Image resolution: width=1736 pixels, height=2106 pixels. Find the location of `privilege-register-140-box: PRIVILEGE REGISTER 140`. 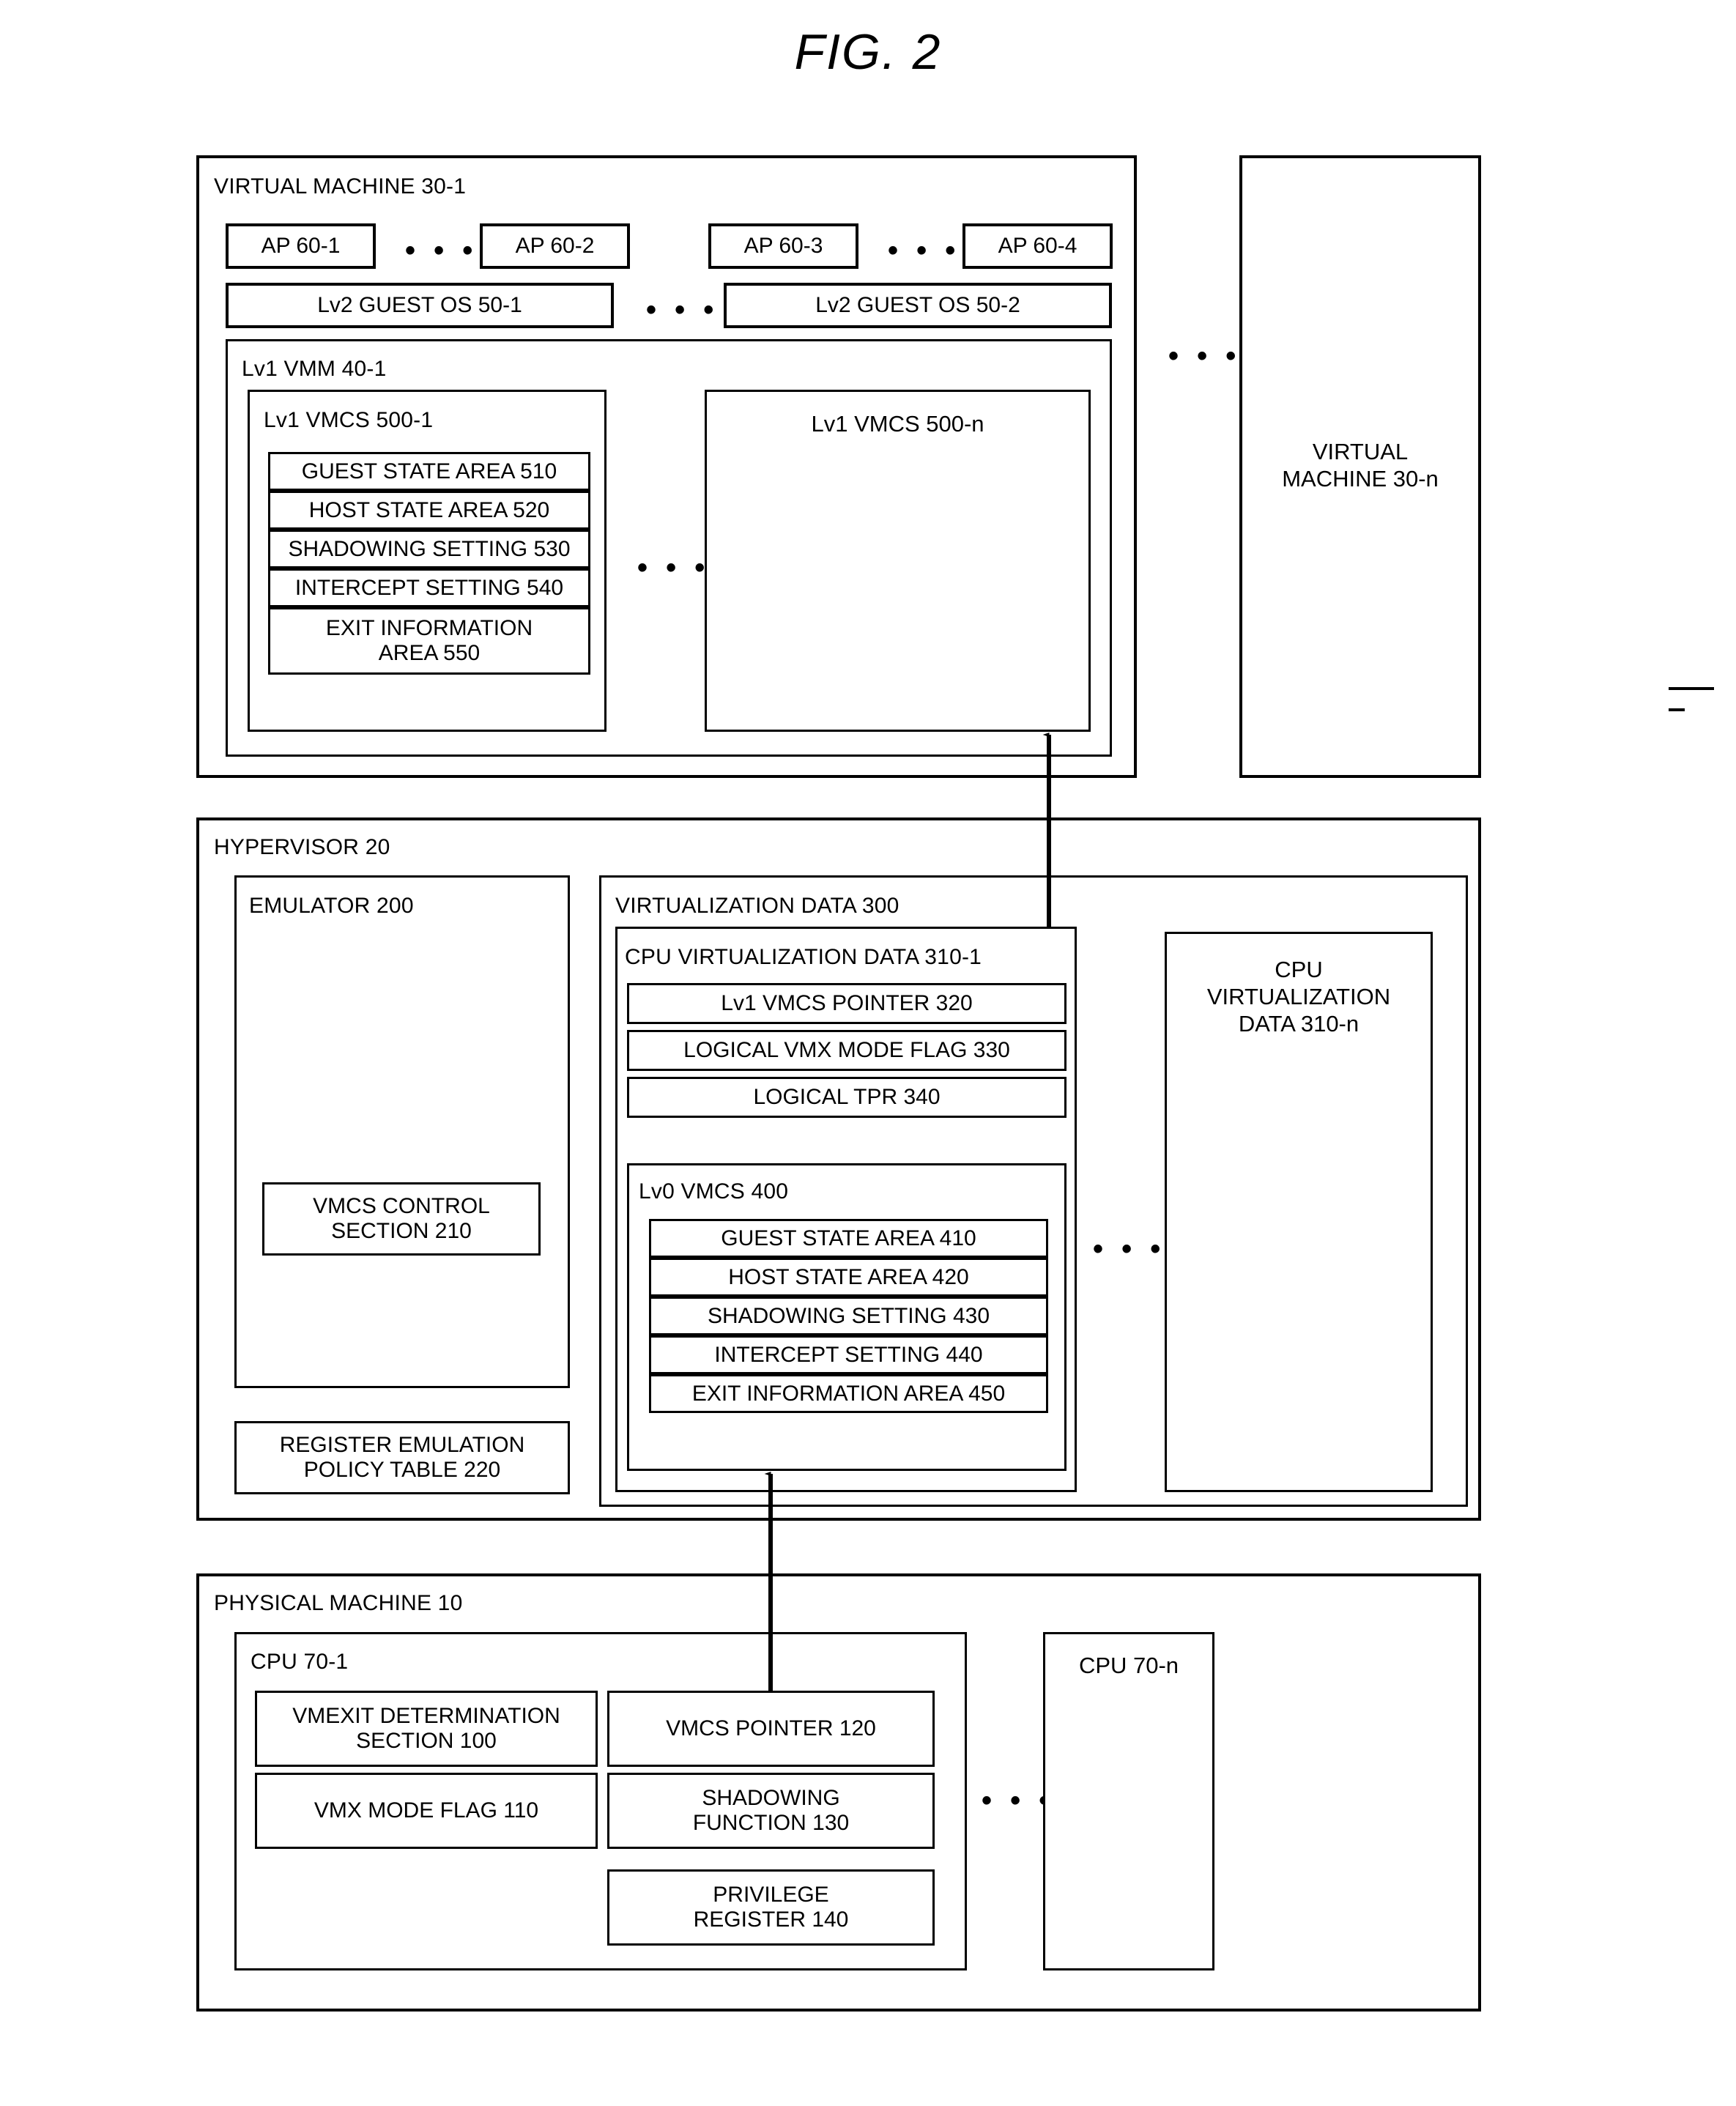

privilege-register-140-box: PRIVILEGE REGISTER 140 is located at coordinates (771, 1908).